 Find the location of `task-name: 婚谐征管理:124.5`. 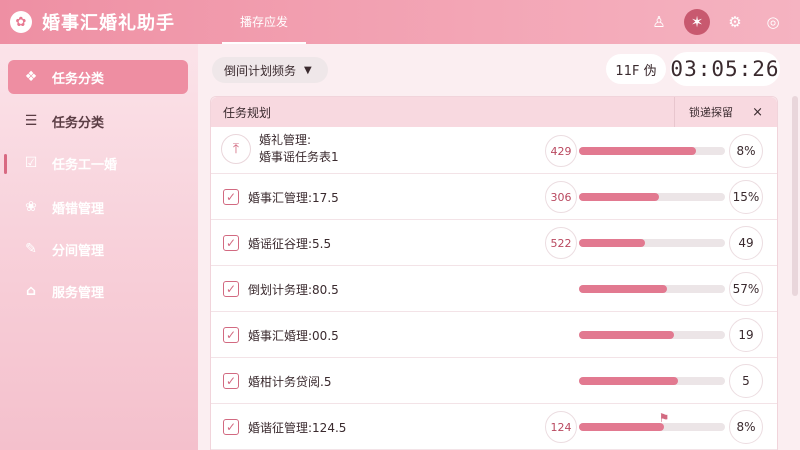

task-name: 婚谐征管理:124.5 is located at coordinates (297, 428).